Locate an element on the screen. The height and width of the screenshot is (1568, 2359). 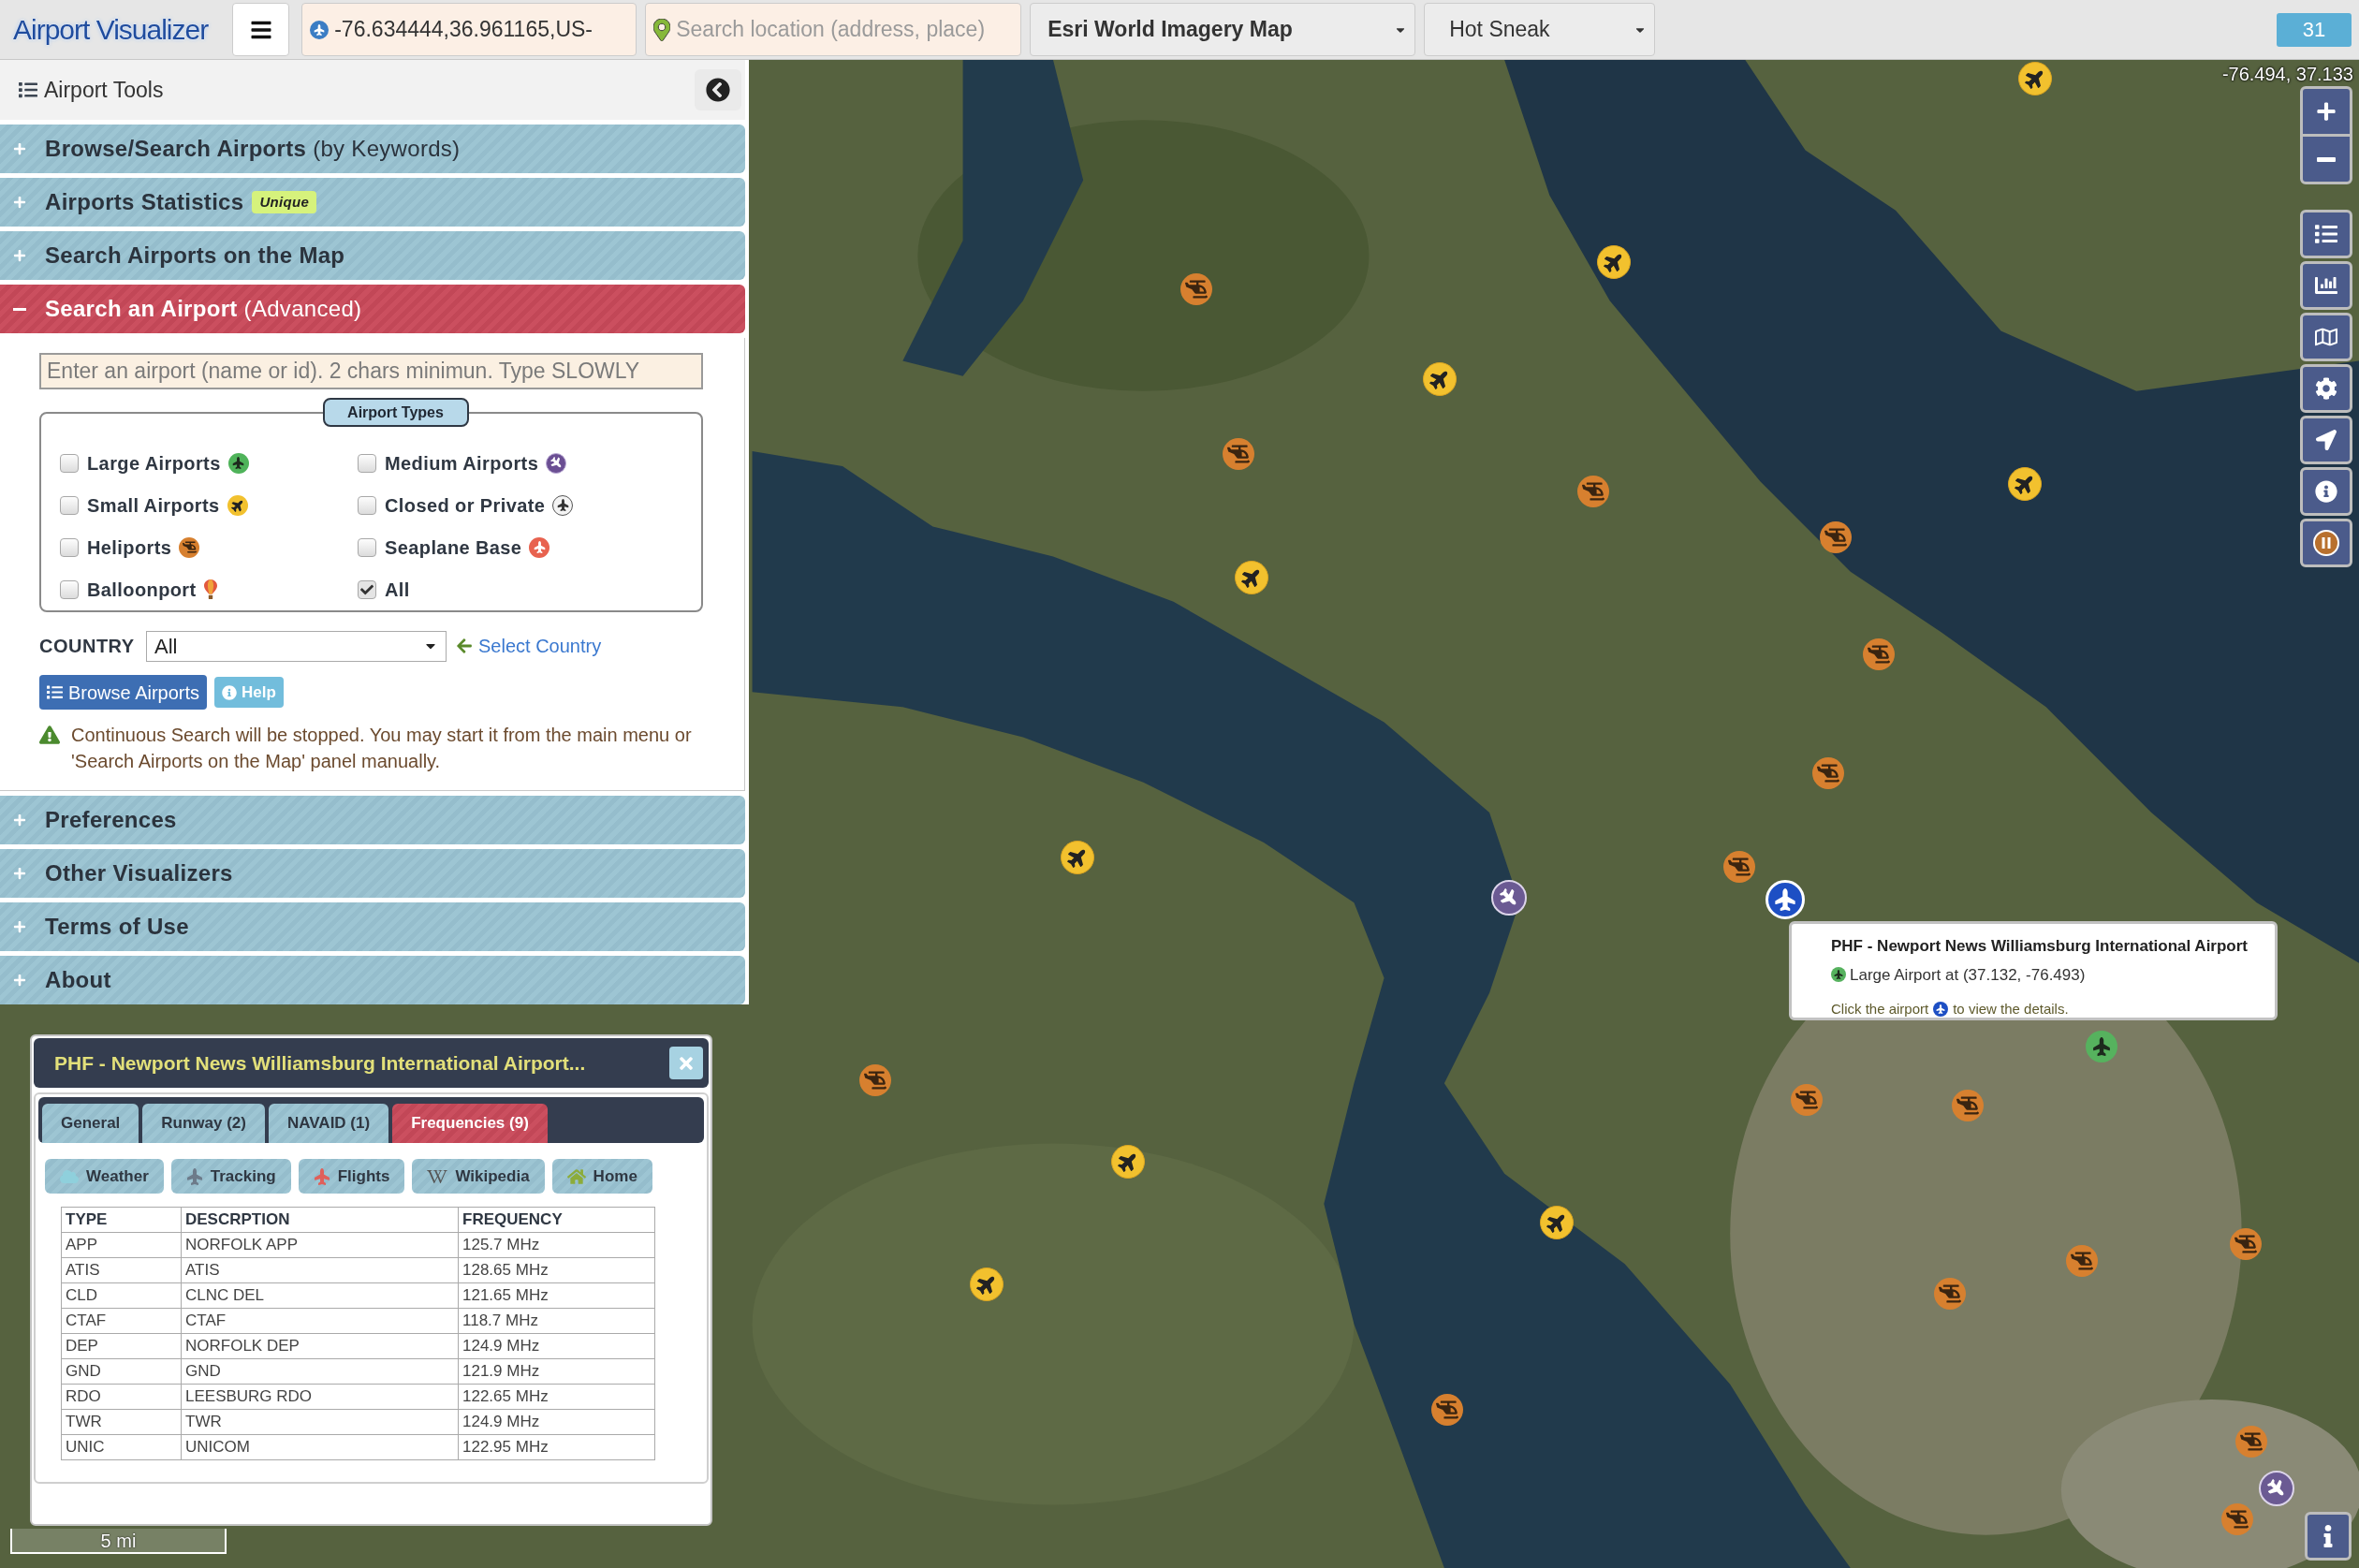
table-cell: CLD is located at coordinates (121, 1295).